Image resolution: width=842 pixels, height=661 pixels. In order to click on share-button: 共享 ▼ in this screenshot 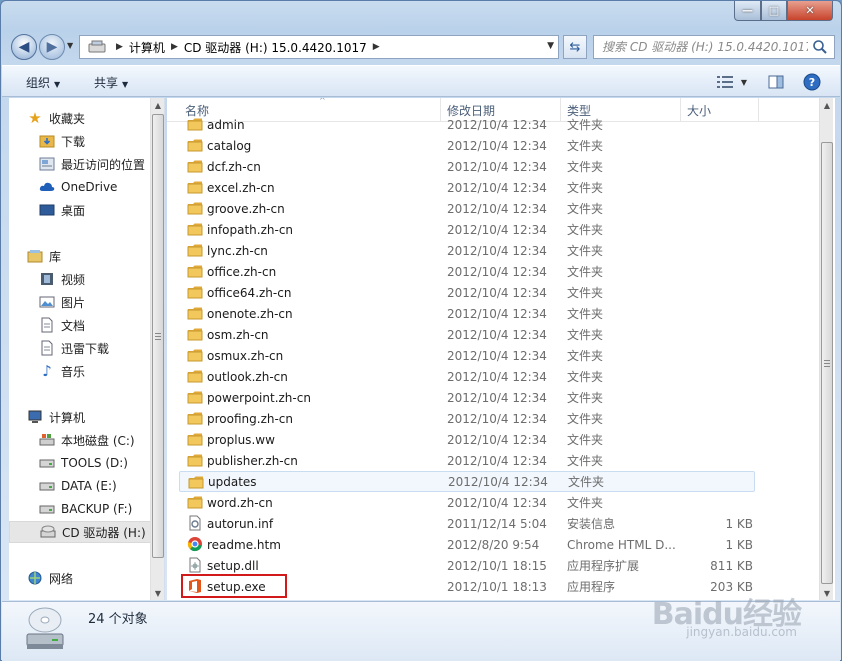, I will do `click(111, 82)`.